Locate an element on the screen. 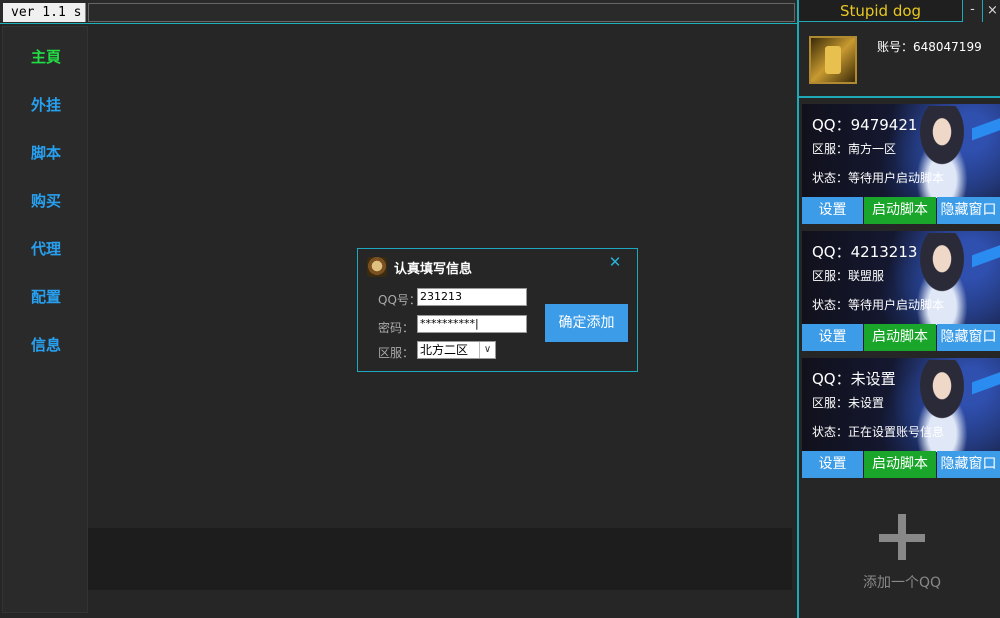 Image resolution: width=1000 pixels, height=618 pixels. sidebar-item-purchase: 购买 is located at coordinates (46, 200).